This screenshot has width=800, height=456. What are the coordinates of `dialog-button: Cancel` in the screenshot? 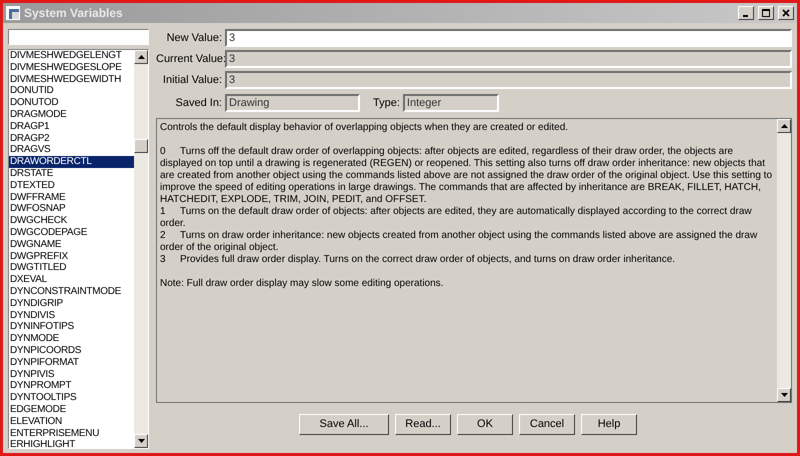 It's located at (547, 424).